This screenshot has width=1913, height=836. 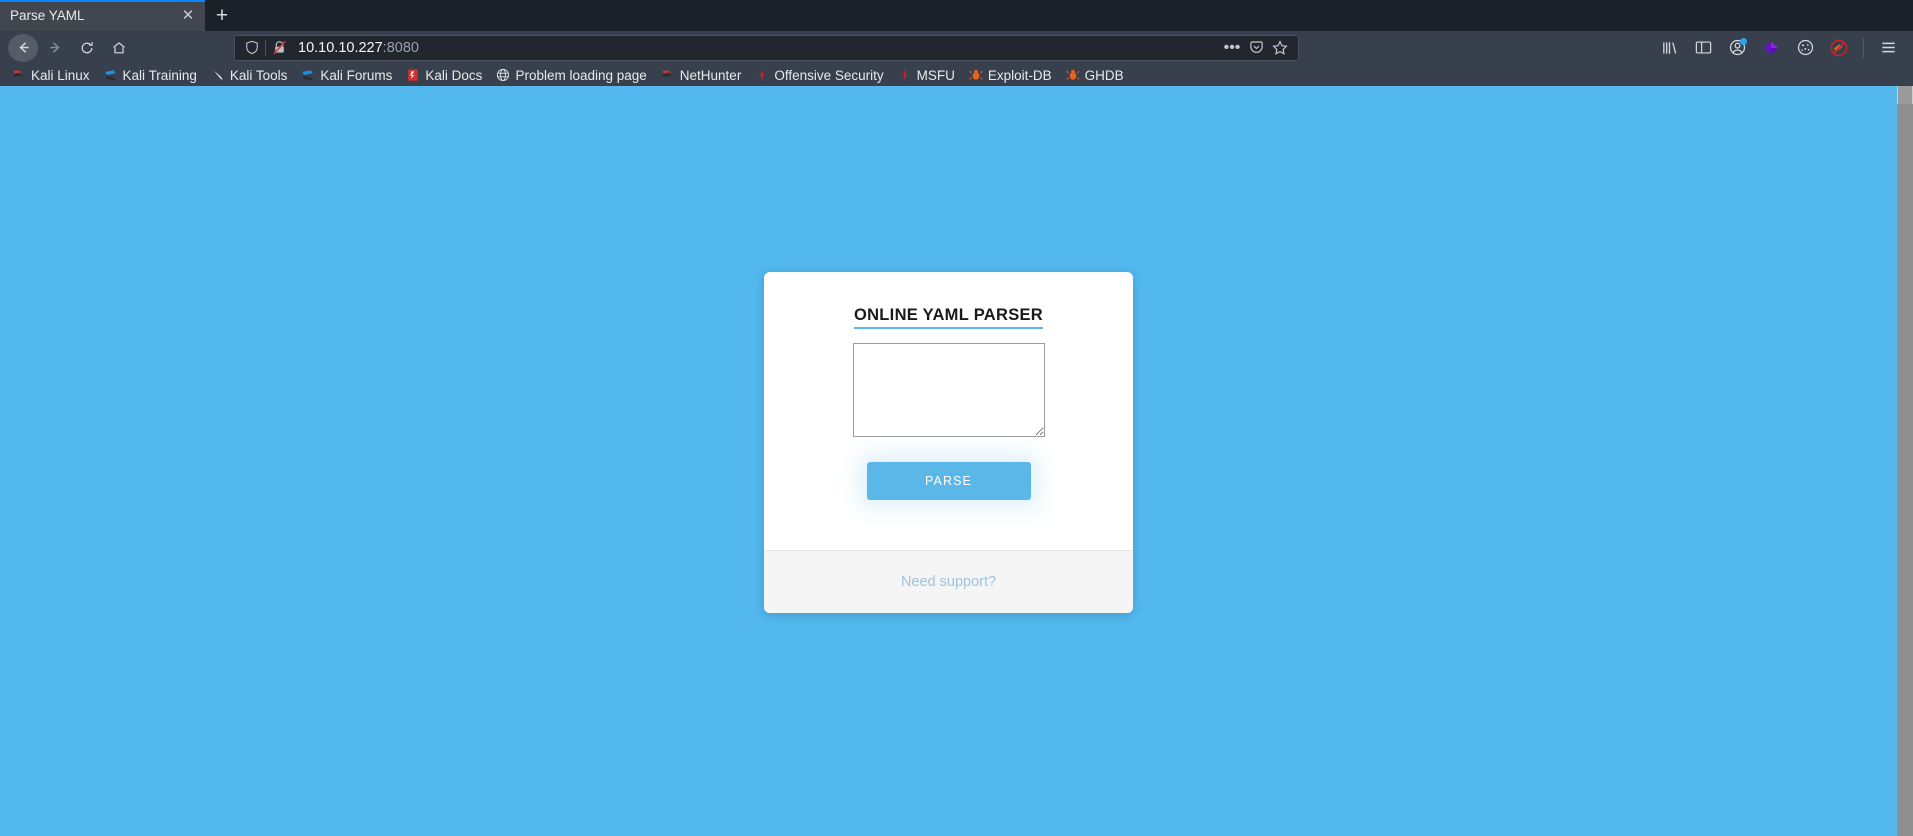 I want to click on bookmark-kali-docs: Kali Docs, so click(x=444, y=75).